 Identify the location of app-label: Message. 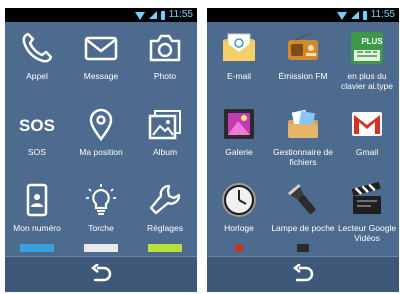
(101, 76).